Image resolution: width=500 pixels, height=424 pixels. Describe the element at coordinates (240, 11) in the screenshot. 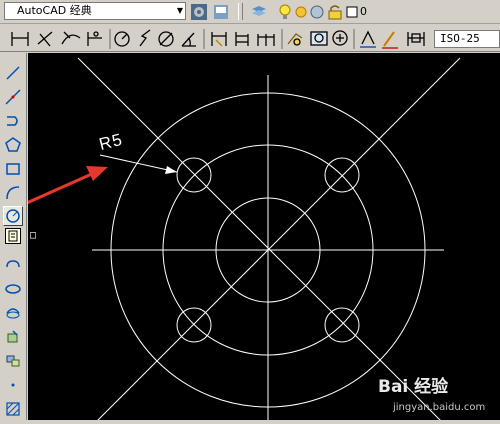

I see `toolbar-grip` at that location.